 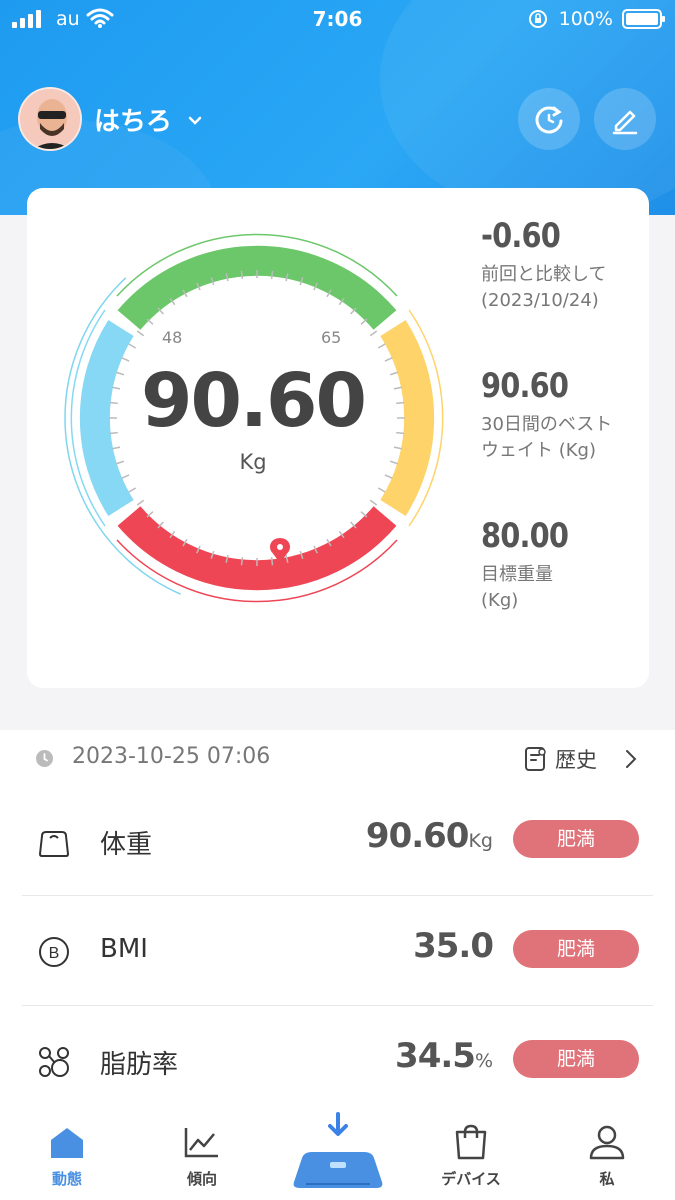 I want to click on metric-row-bmi: B BMI 35.0 肥満, so click(x=337, y=951).